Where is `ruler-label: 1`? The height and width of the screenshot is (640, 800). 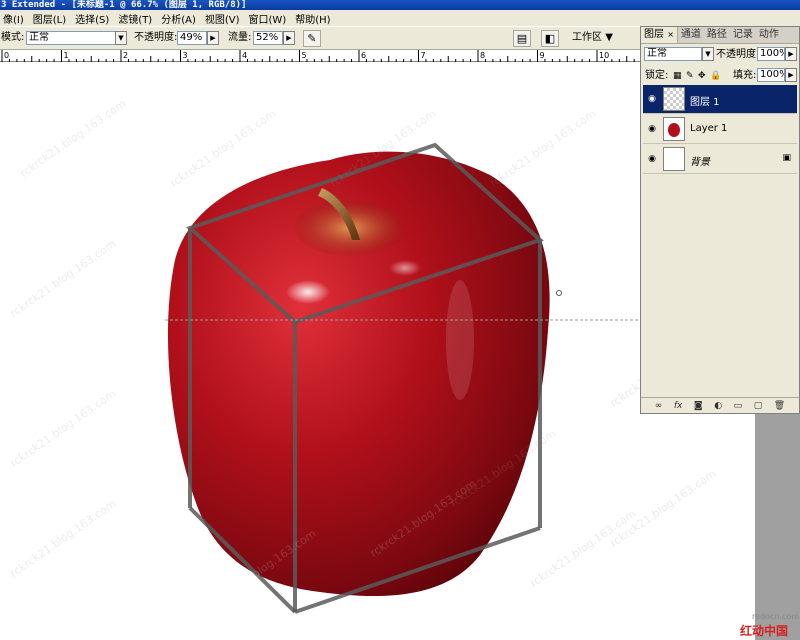 ruler-label: 1 is located at coordinates (66, 55).